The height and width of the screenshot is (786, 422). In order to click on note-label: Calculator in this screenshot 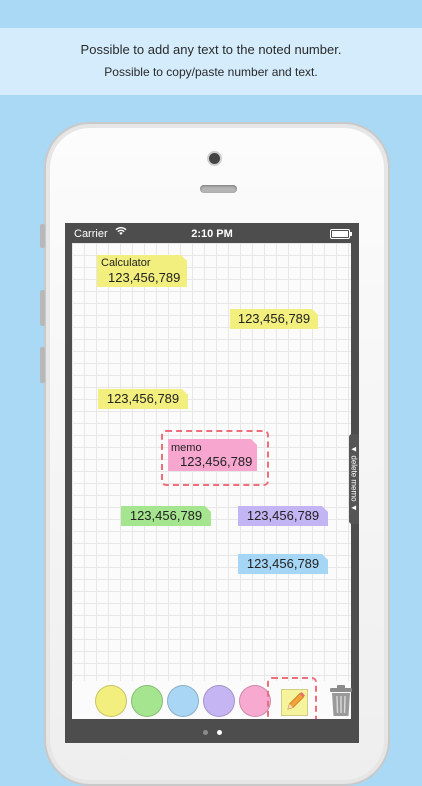, I will do `click(126, 263)`.